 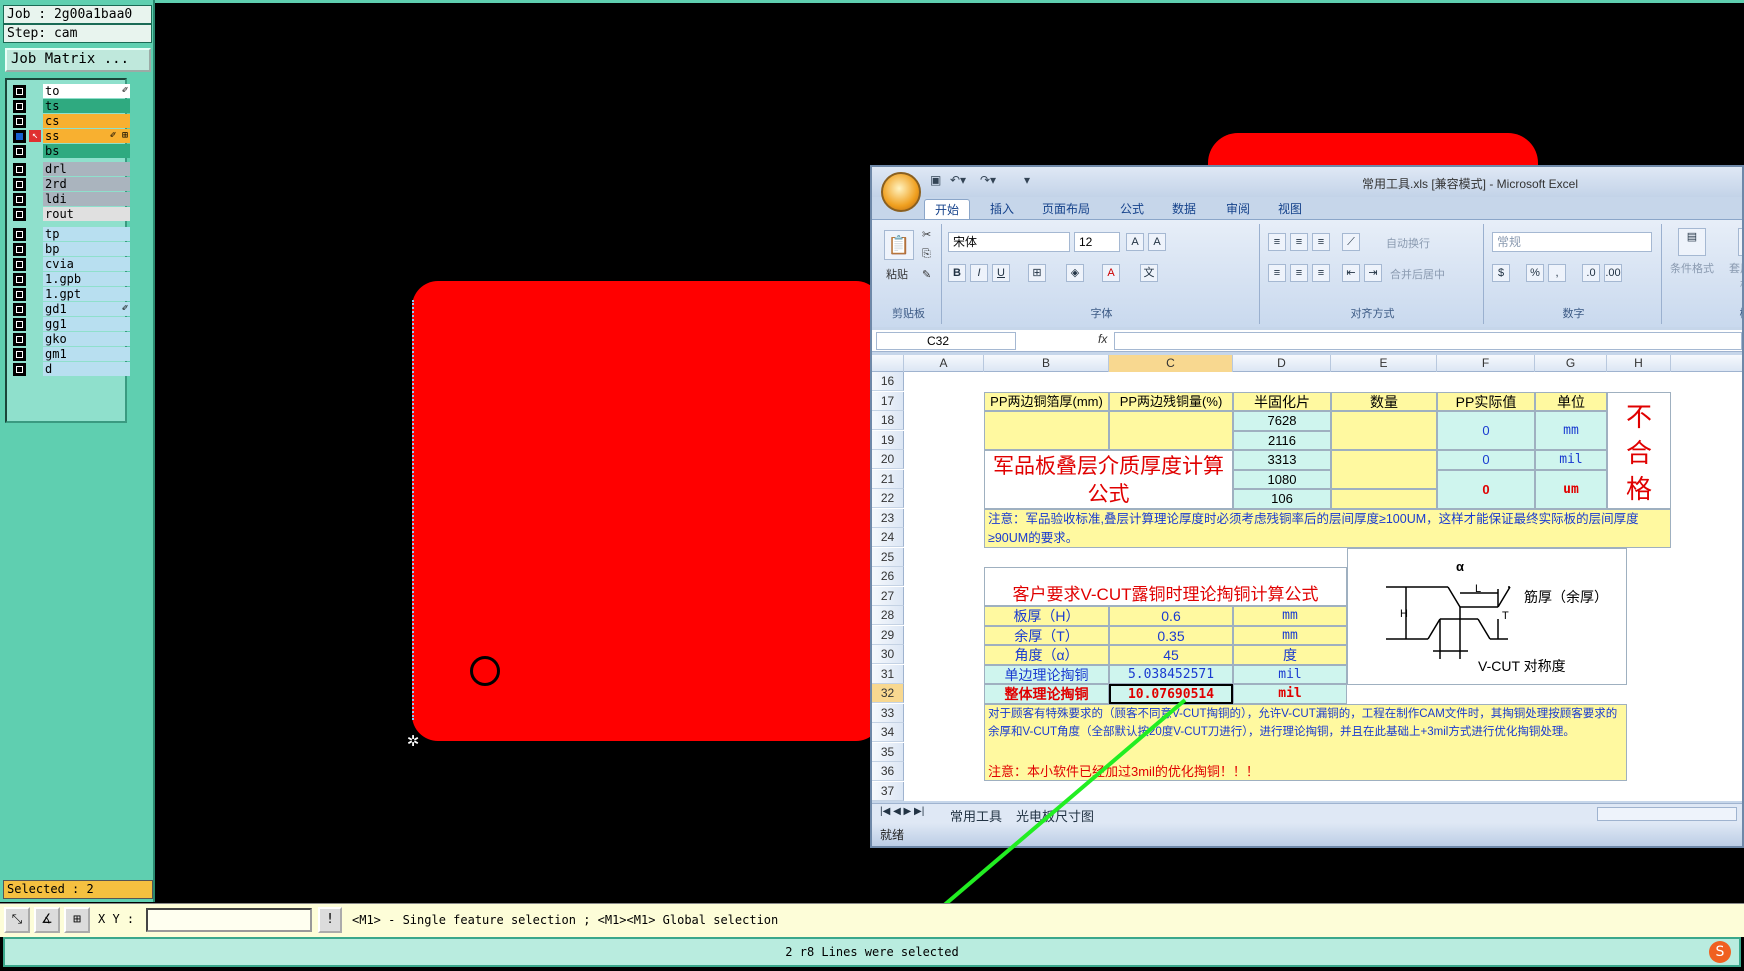 What do you see at coordinates (330, 920) in the screenshot?
I see `alert-icon: !` at bounding box center [330, 920].